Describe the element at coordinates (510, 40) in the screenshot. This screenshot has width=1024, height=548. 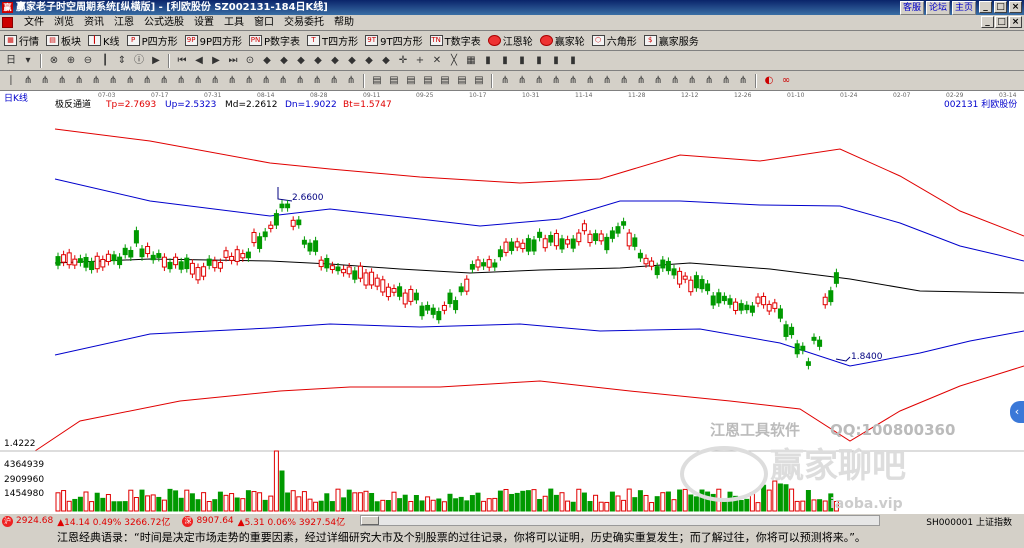
I see `toolbar-gann-wheel-button: 江恩轮` at that location.